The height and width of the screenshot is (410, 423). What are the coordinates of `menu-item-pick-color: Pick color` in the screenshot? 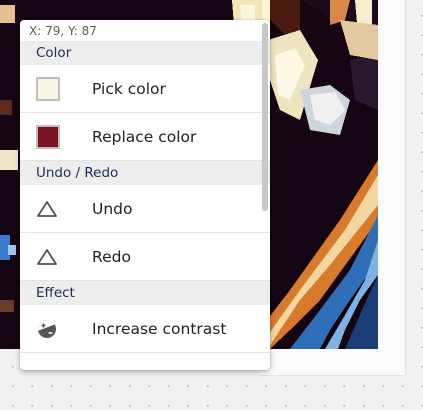 It's located at (145, 89).